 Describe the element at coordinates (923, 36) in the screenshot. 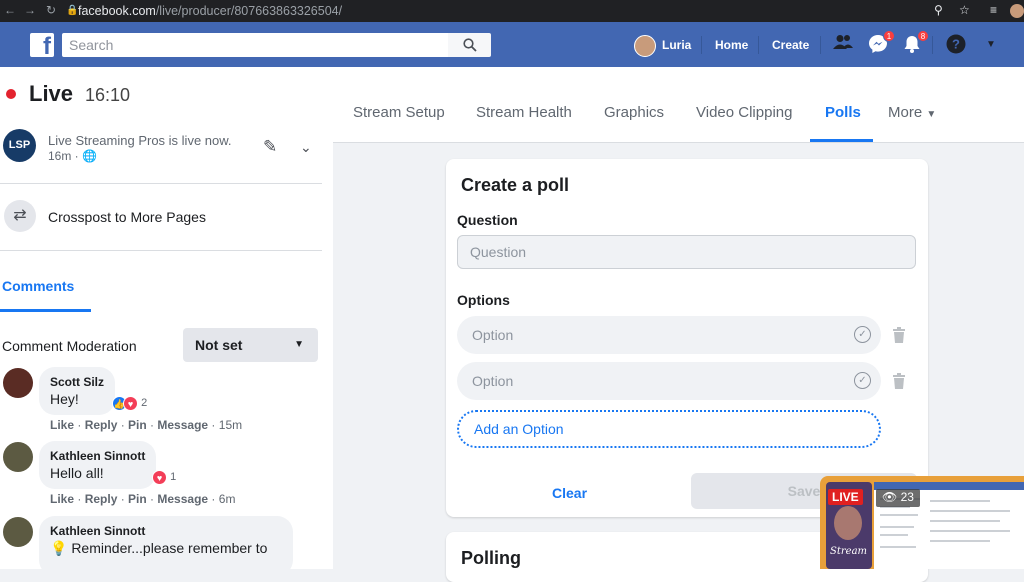

I see `notifications-badge: 8` at that location.